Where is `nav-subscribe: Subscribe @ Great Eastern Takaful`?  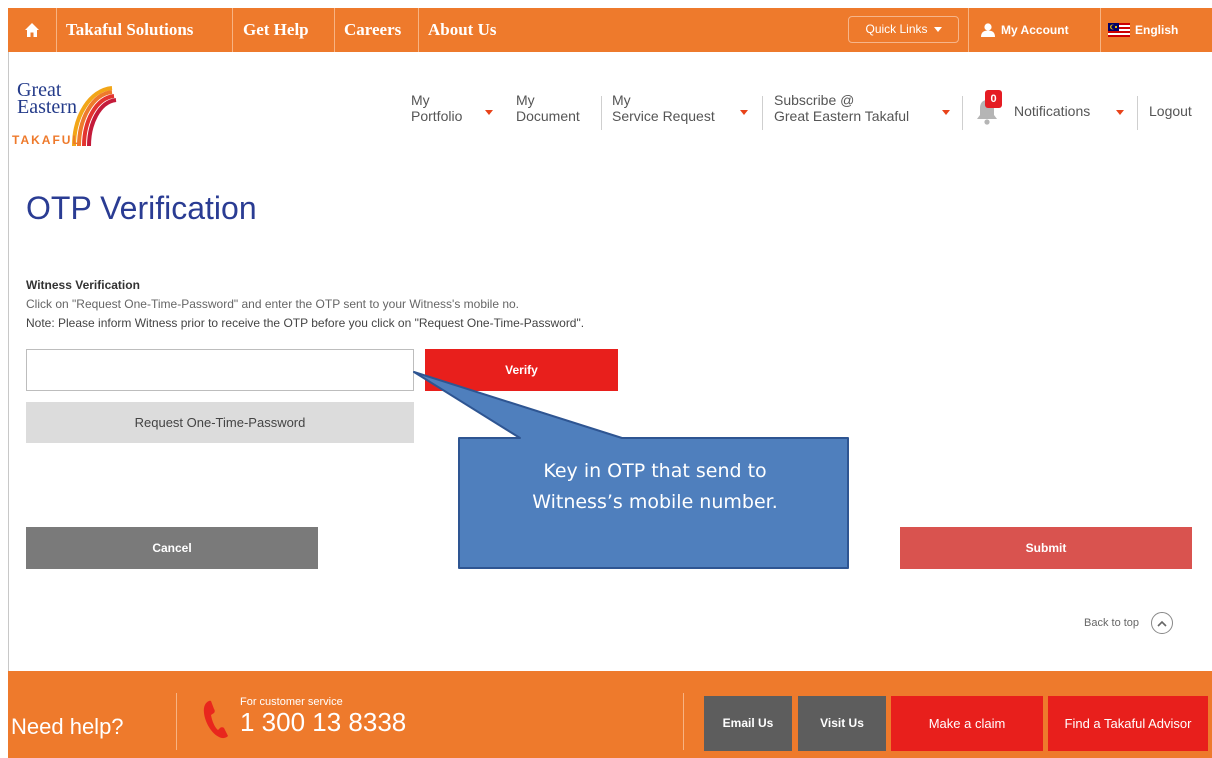 nav-subscribe: Subscribe @ Great Eastern Takaful is located at coordinates (841, 108).